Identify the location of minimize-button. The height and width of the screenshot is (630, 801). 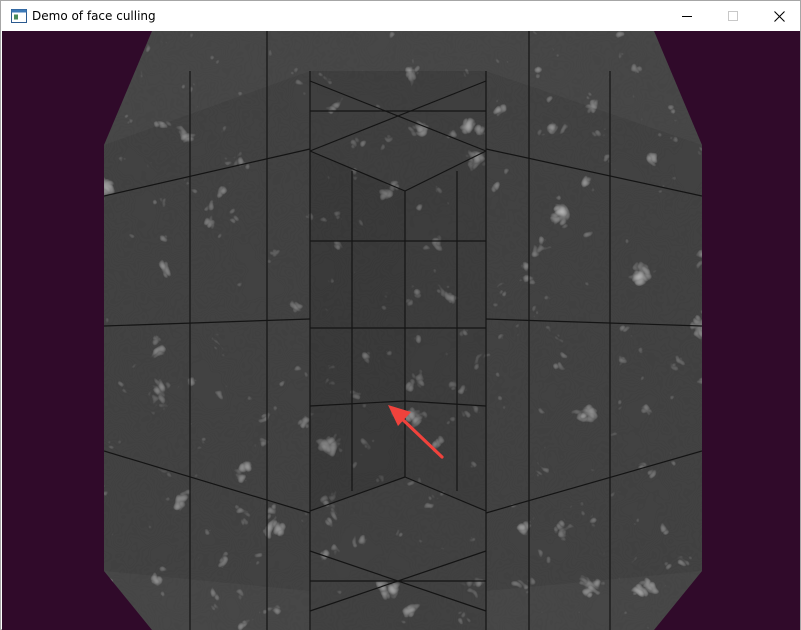
(687, 16).